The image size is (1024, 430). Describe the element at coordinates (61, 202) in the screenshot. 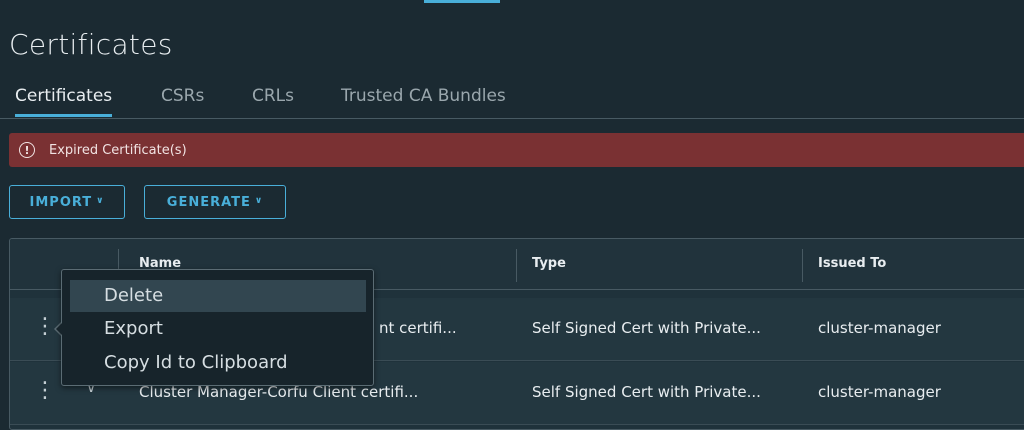

I see `import-button-label: IMPORT` at that location.